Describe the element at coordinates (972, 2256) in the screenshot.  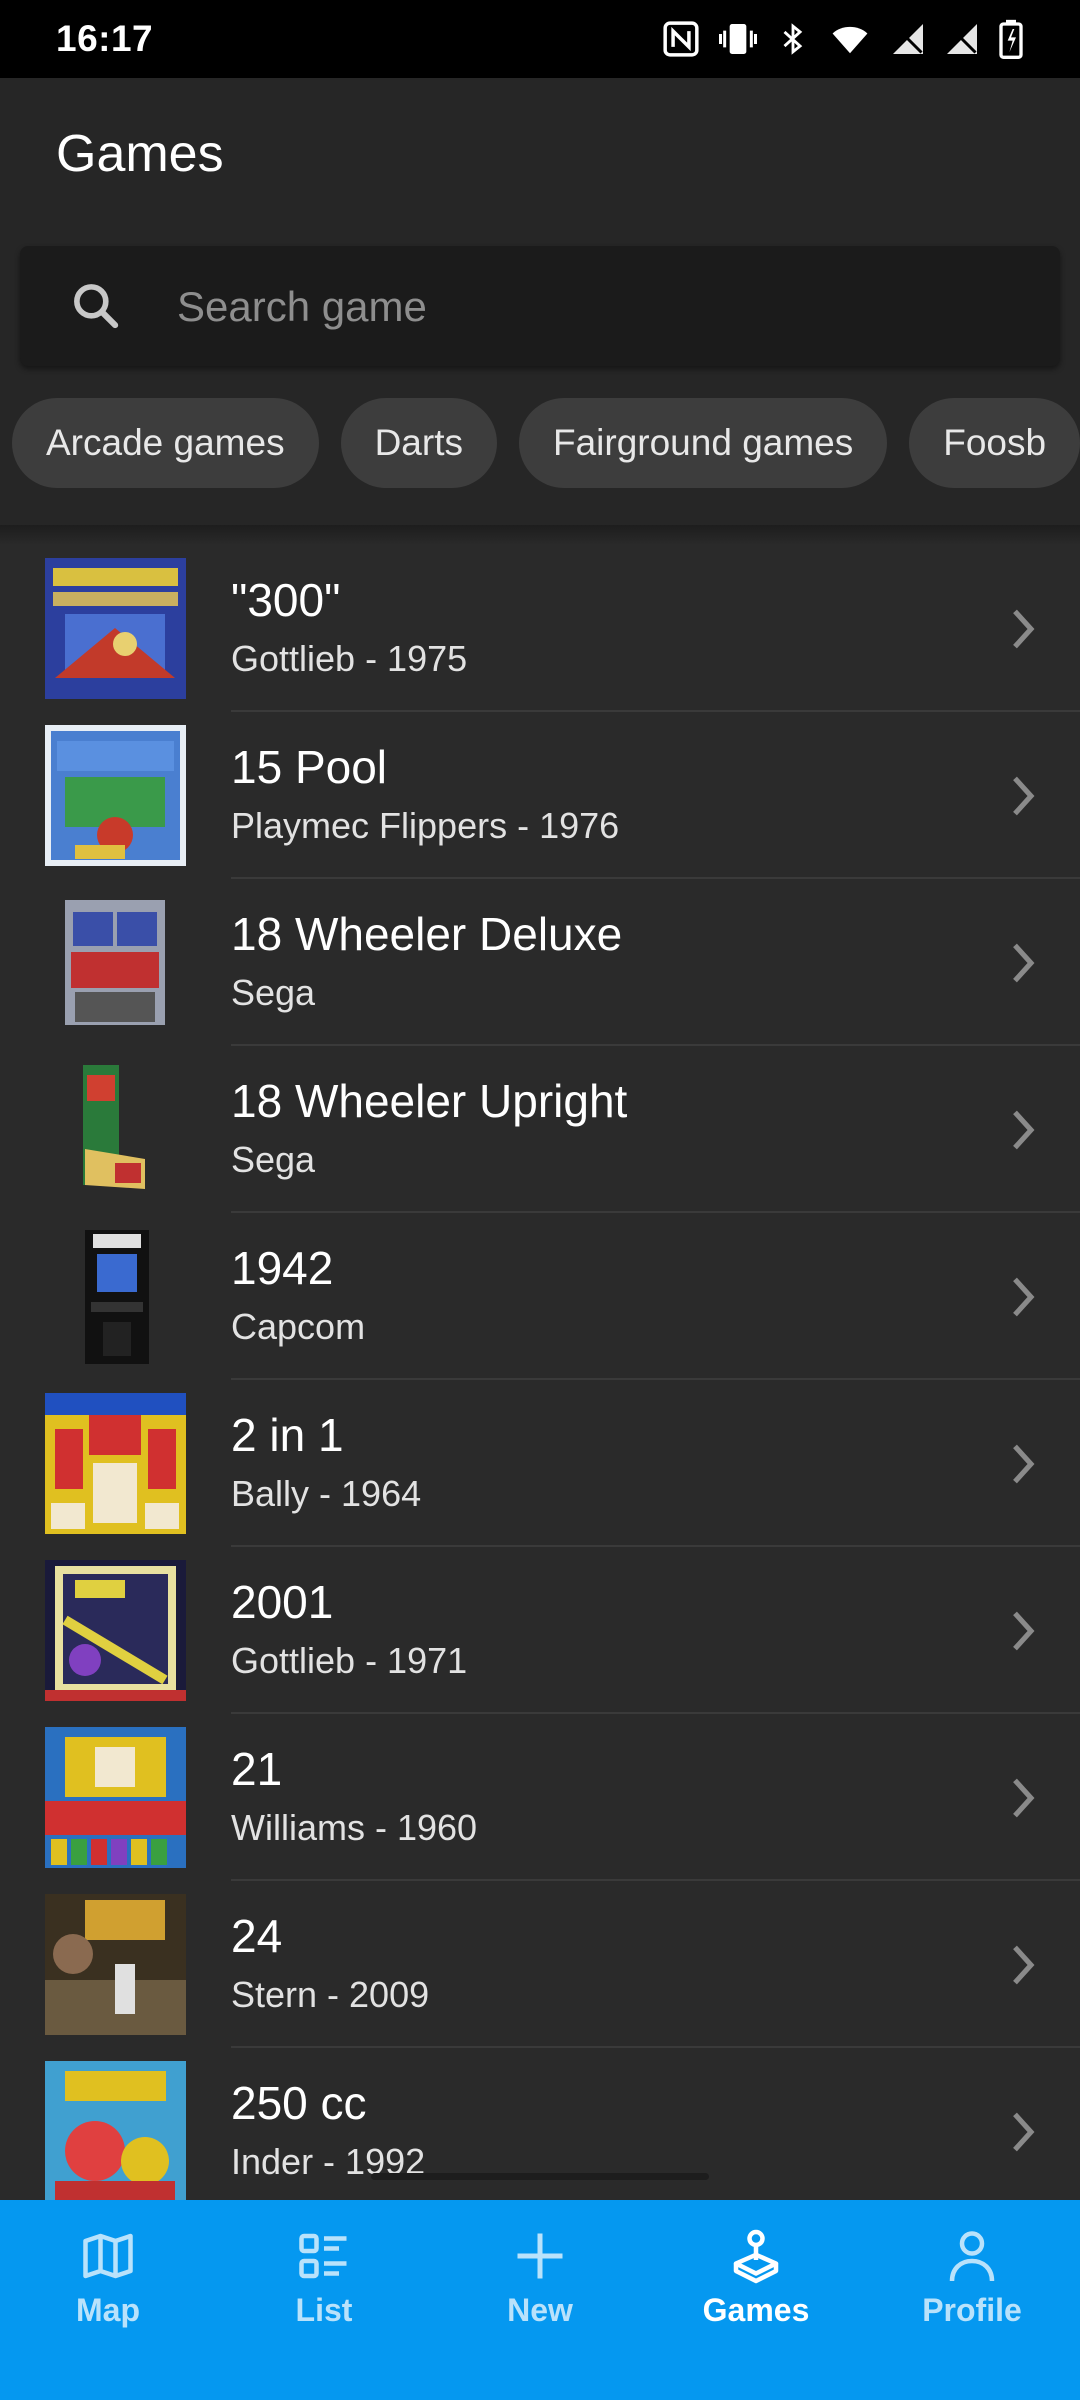
I see `person-icon` at that location.